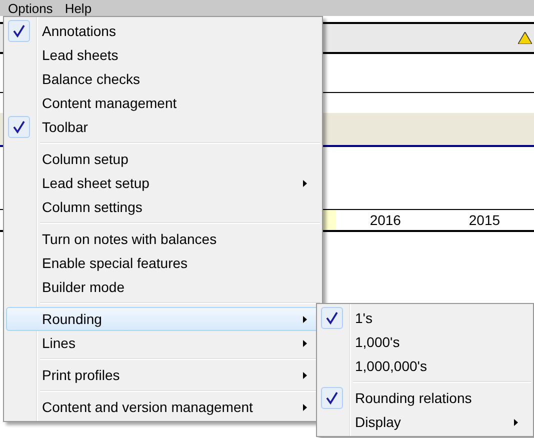 The width and height of the screenshot is (534, 438). What do you see at coordinates (163, 375) in the screenshot?
I see `menu-item: Print profiles` at bounding box center [163, 375].